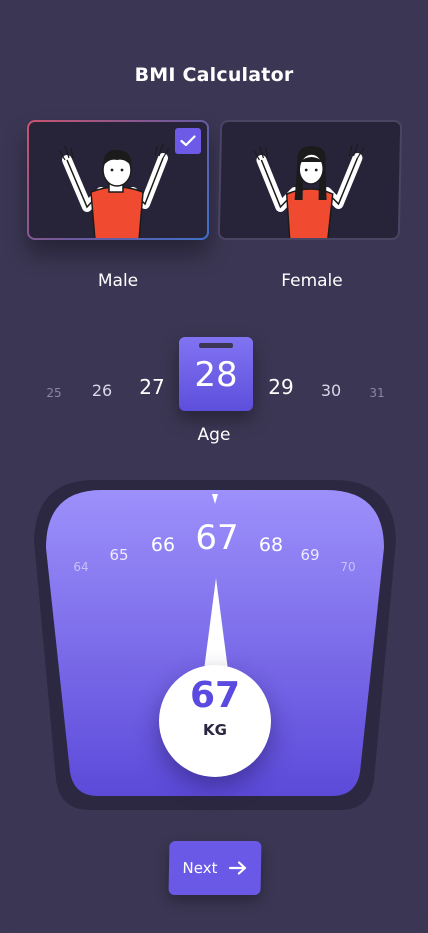 This screenshot has height=933, width=428. What do you see at coordinates (238, 868) in the screenshot?
I see `arrow-right-icon` at bounding box center [238, 868].